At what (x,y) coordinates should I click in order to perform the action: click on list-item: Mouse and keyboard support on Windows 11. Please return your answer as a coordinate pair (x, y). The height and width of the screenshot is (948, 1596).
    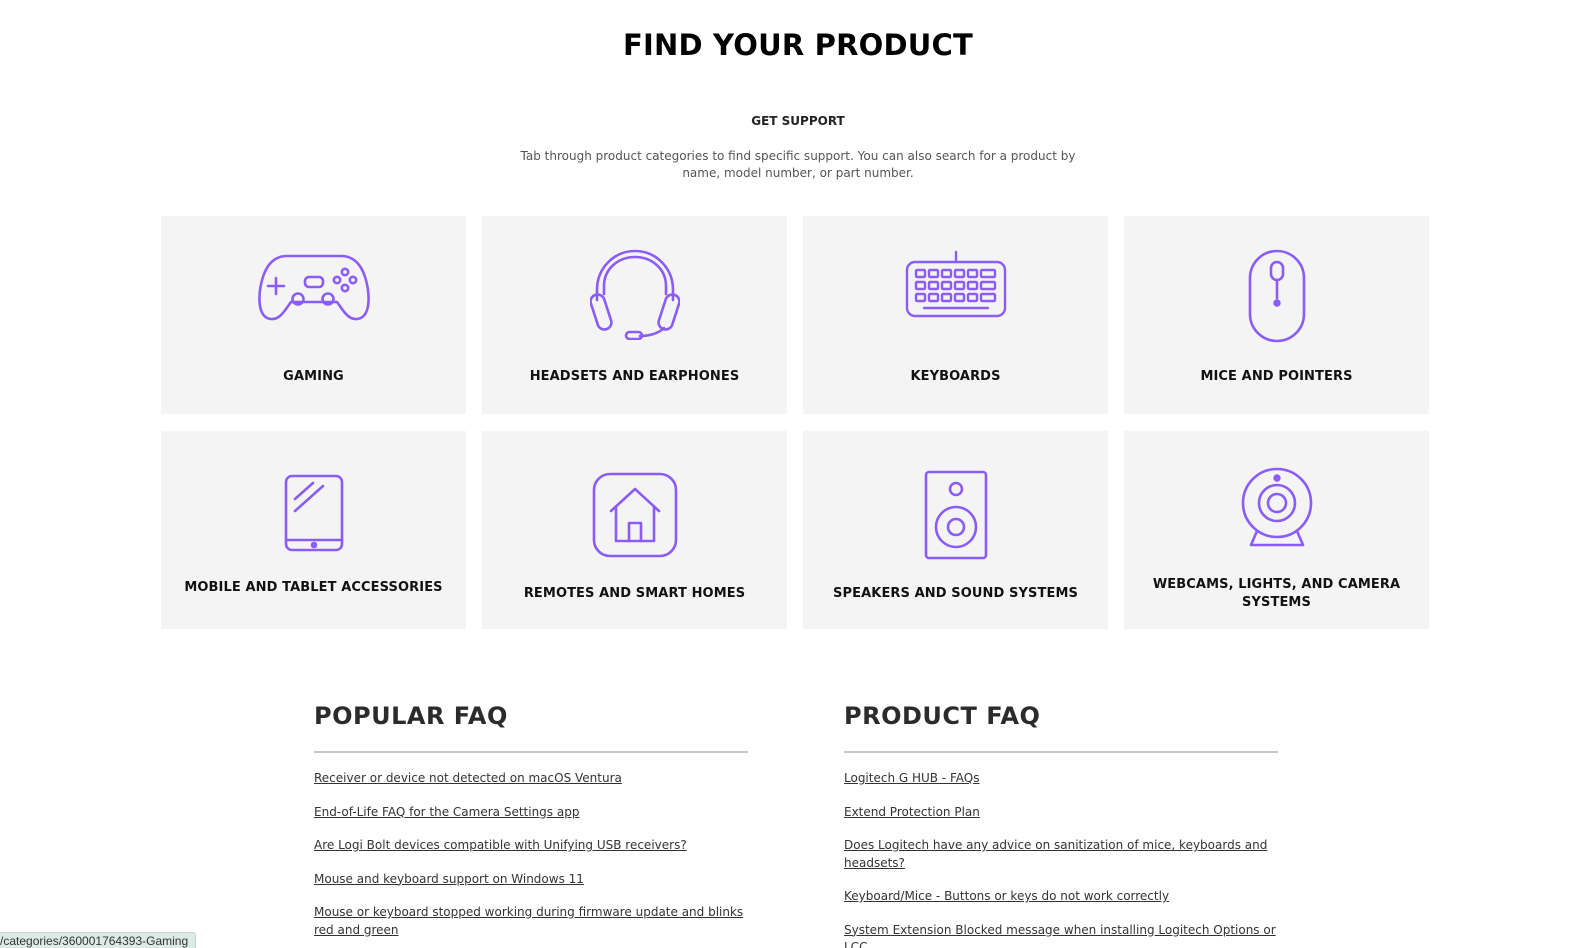
    Looking at the image, I should click on (531, 880).